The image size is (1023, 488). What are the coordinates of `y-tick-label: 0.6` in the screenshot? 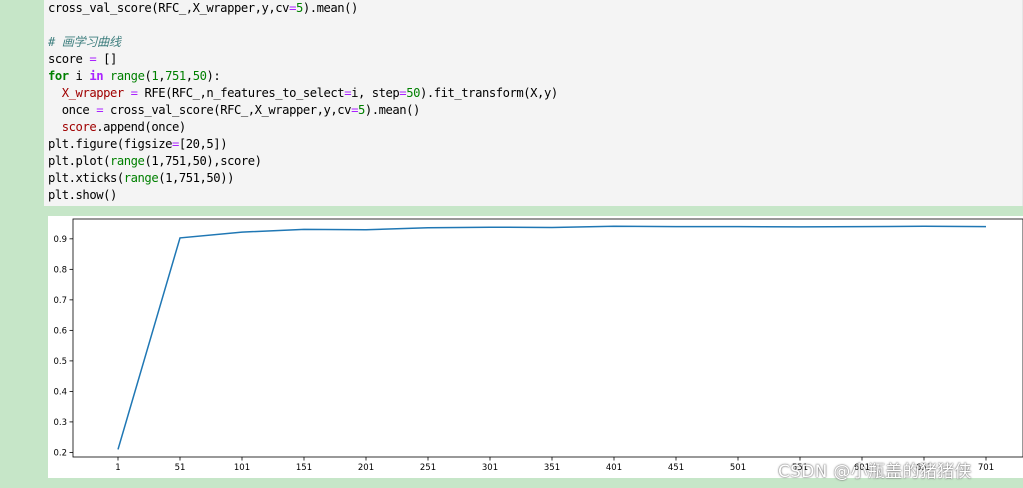 It's located at (60, 331).